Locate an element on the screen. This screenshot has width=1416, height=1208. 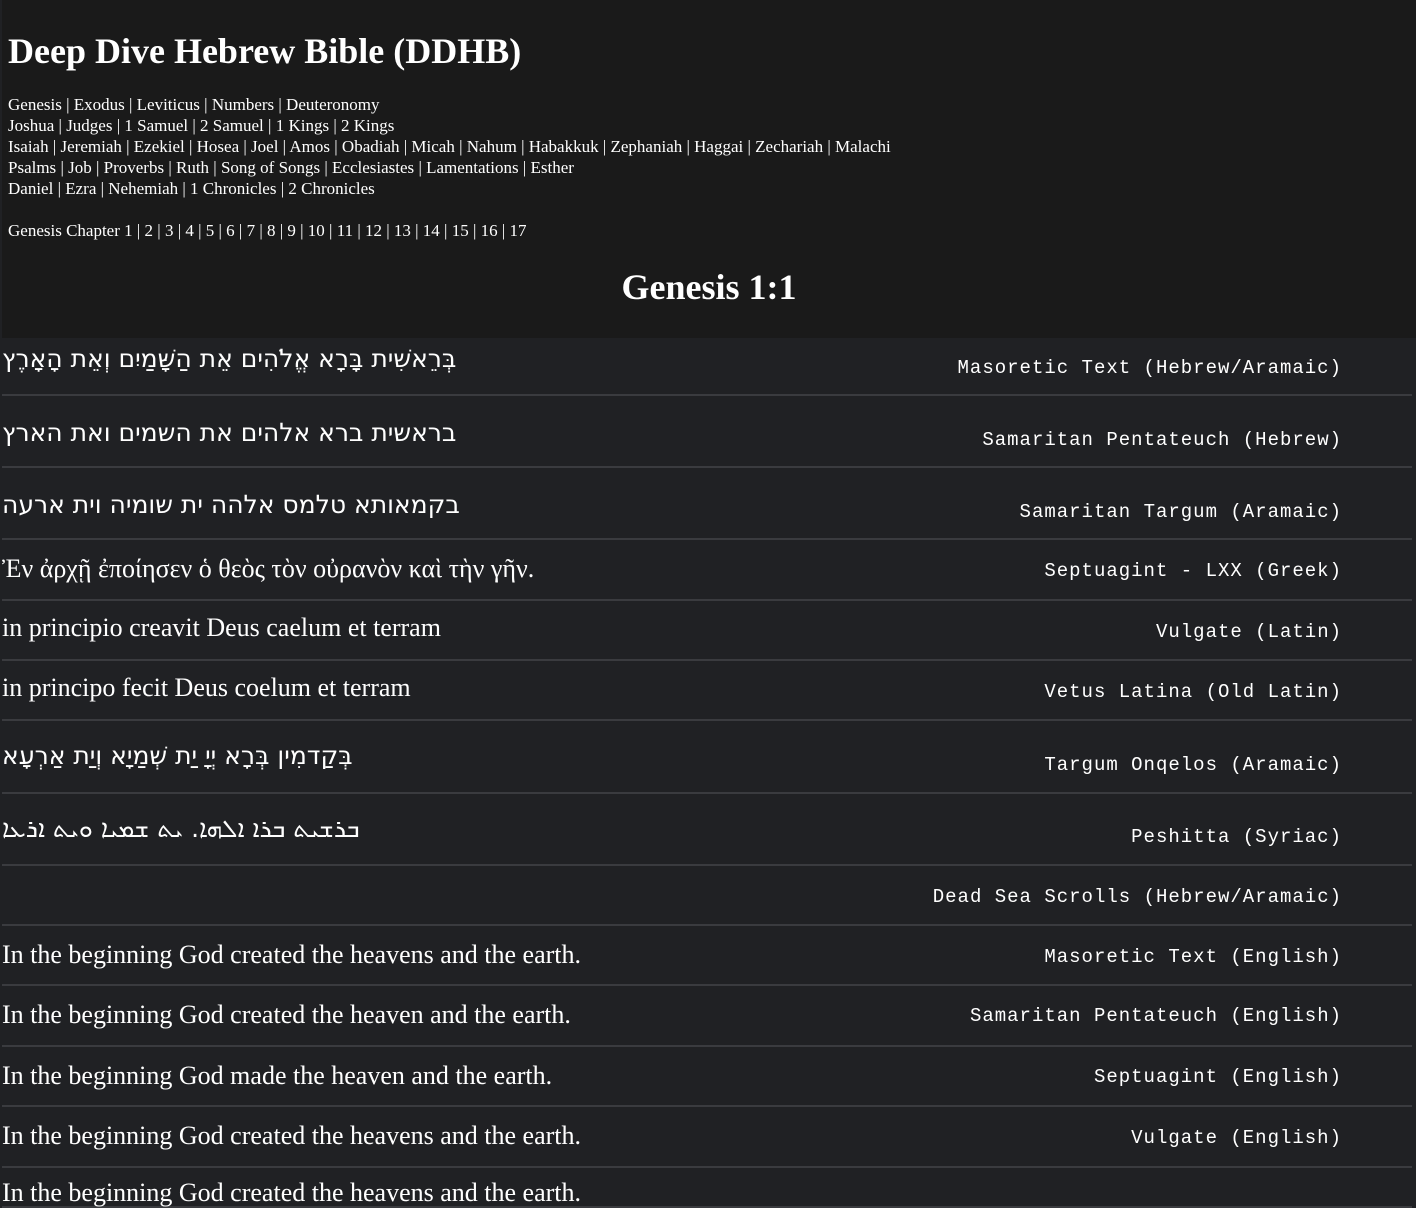
chapter-link-11: 11 is located at coordinates (345, 230).